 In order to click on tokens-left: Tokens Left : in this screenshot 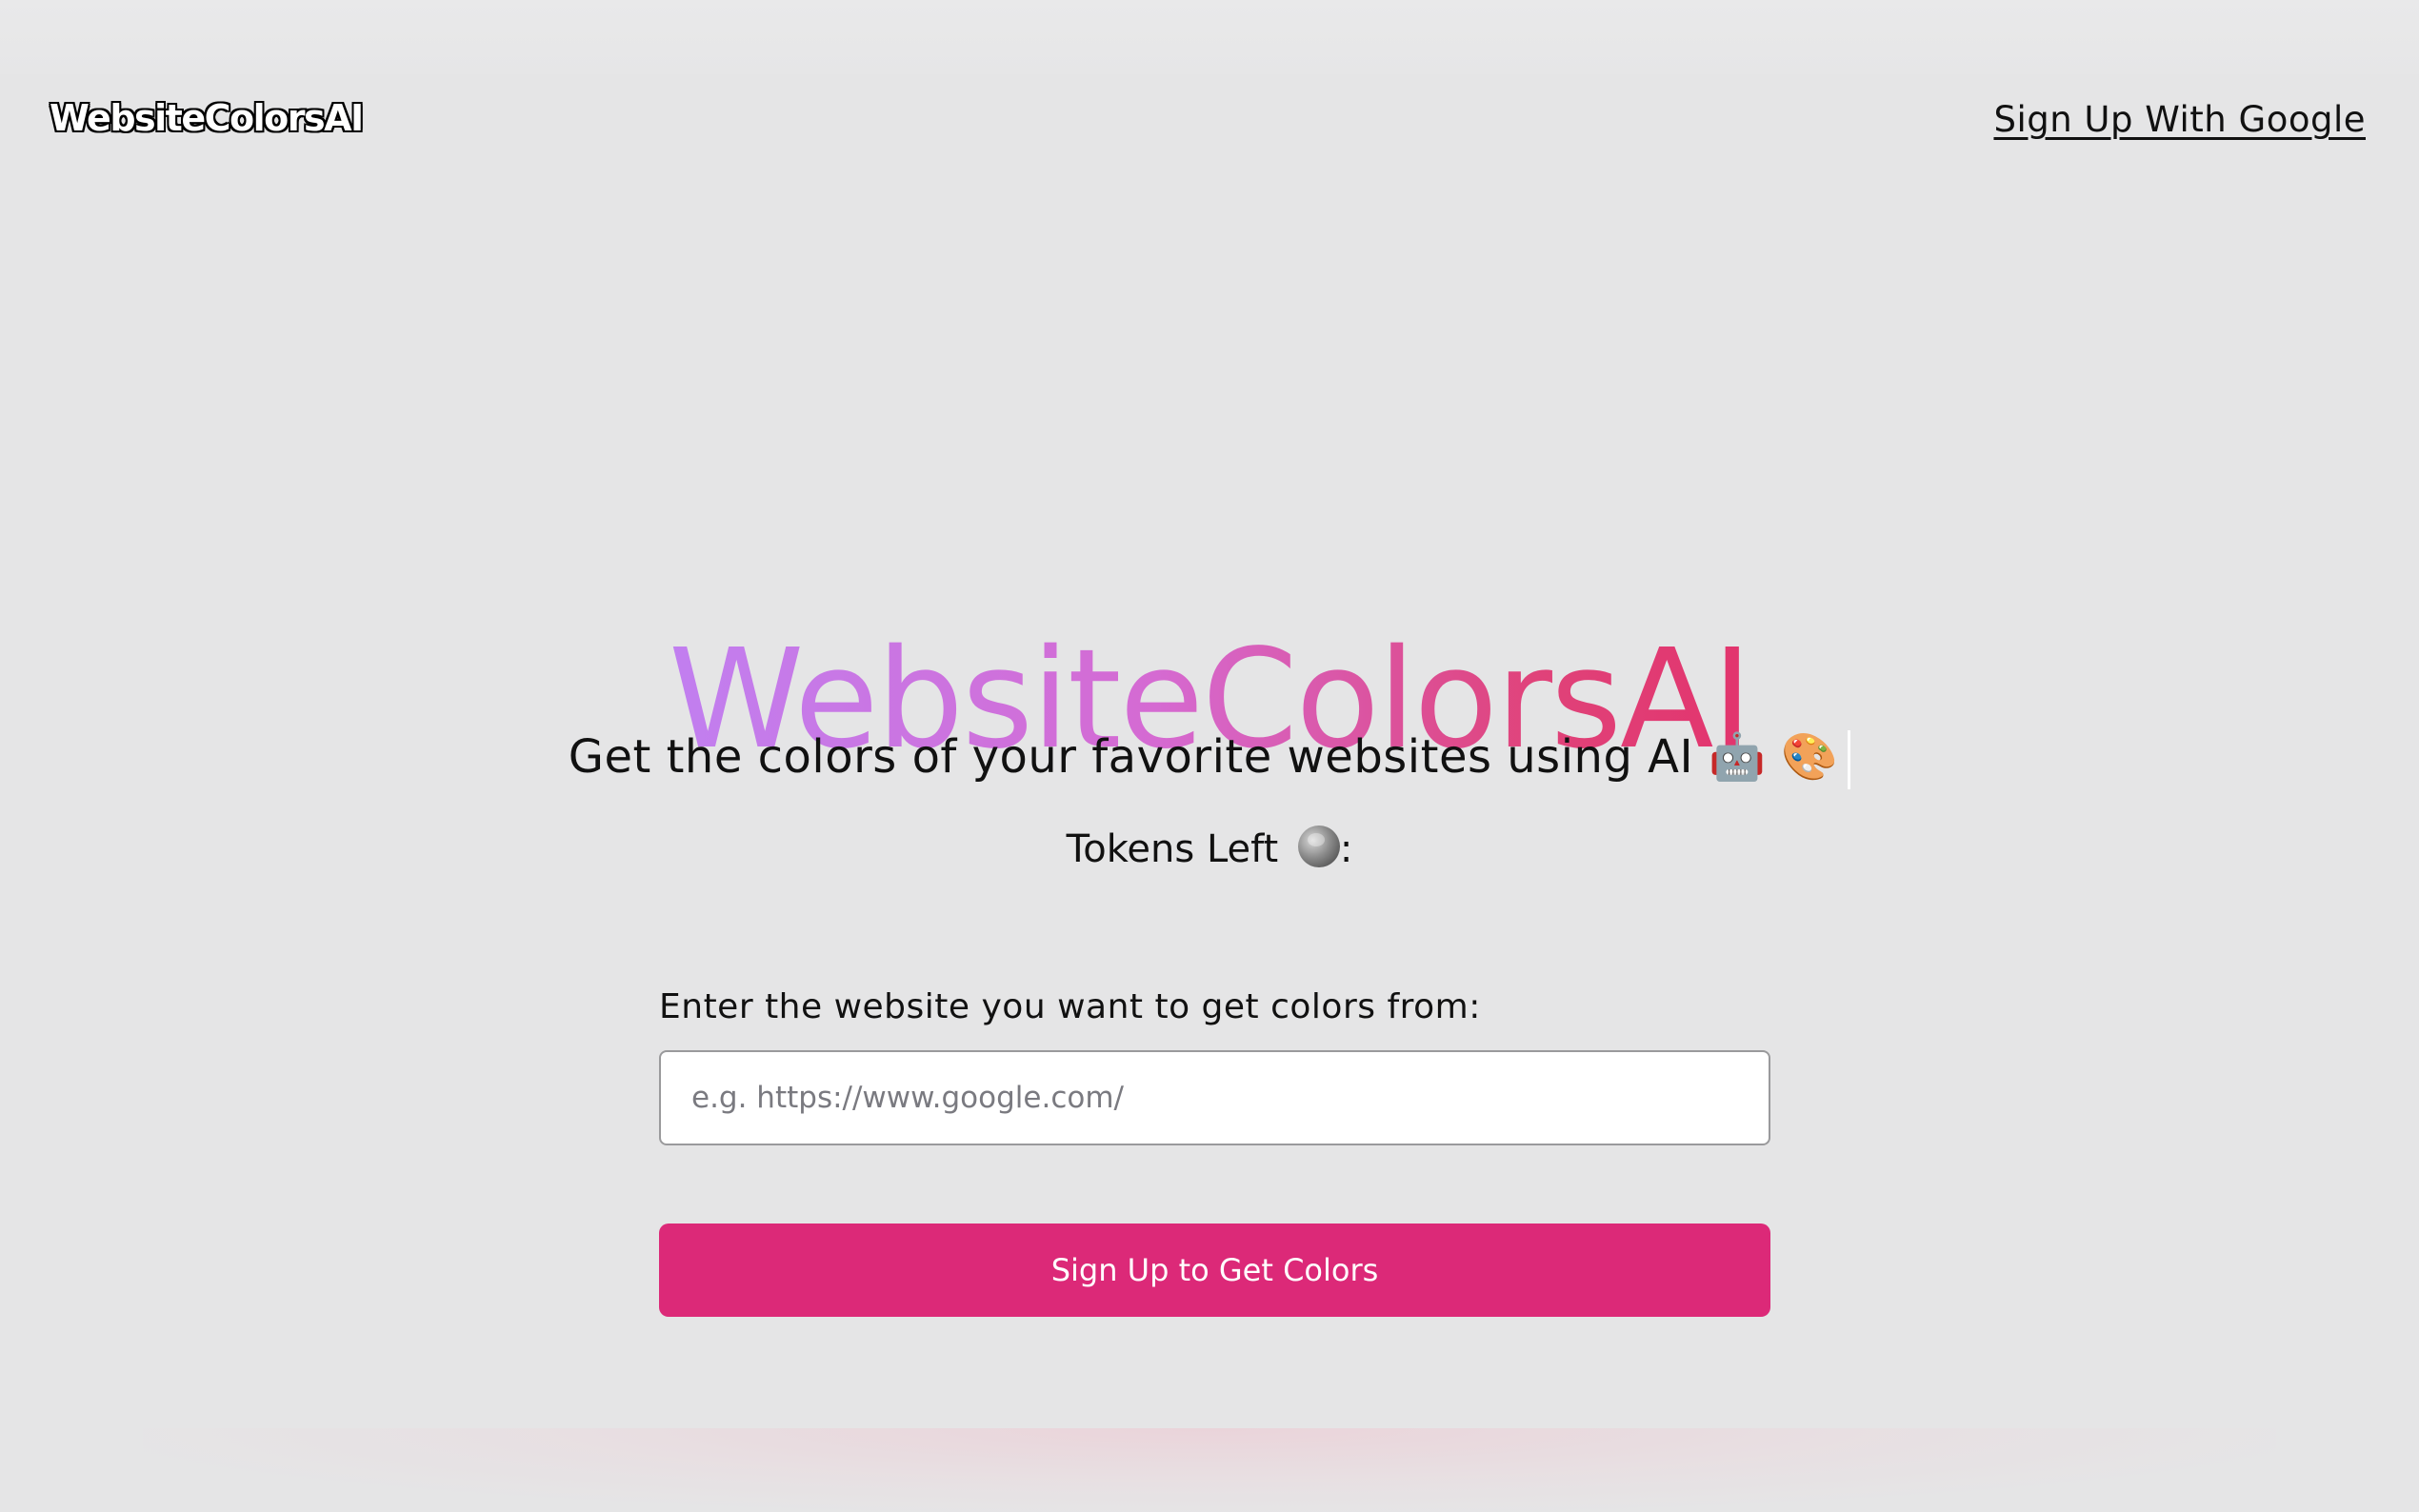, I will do `click(1209, 849)`.